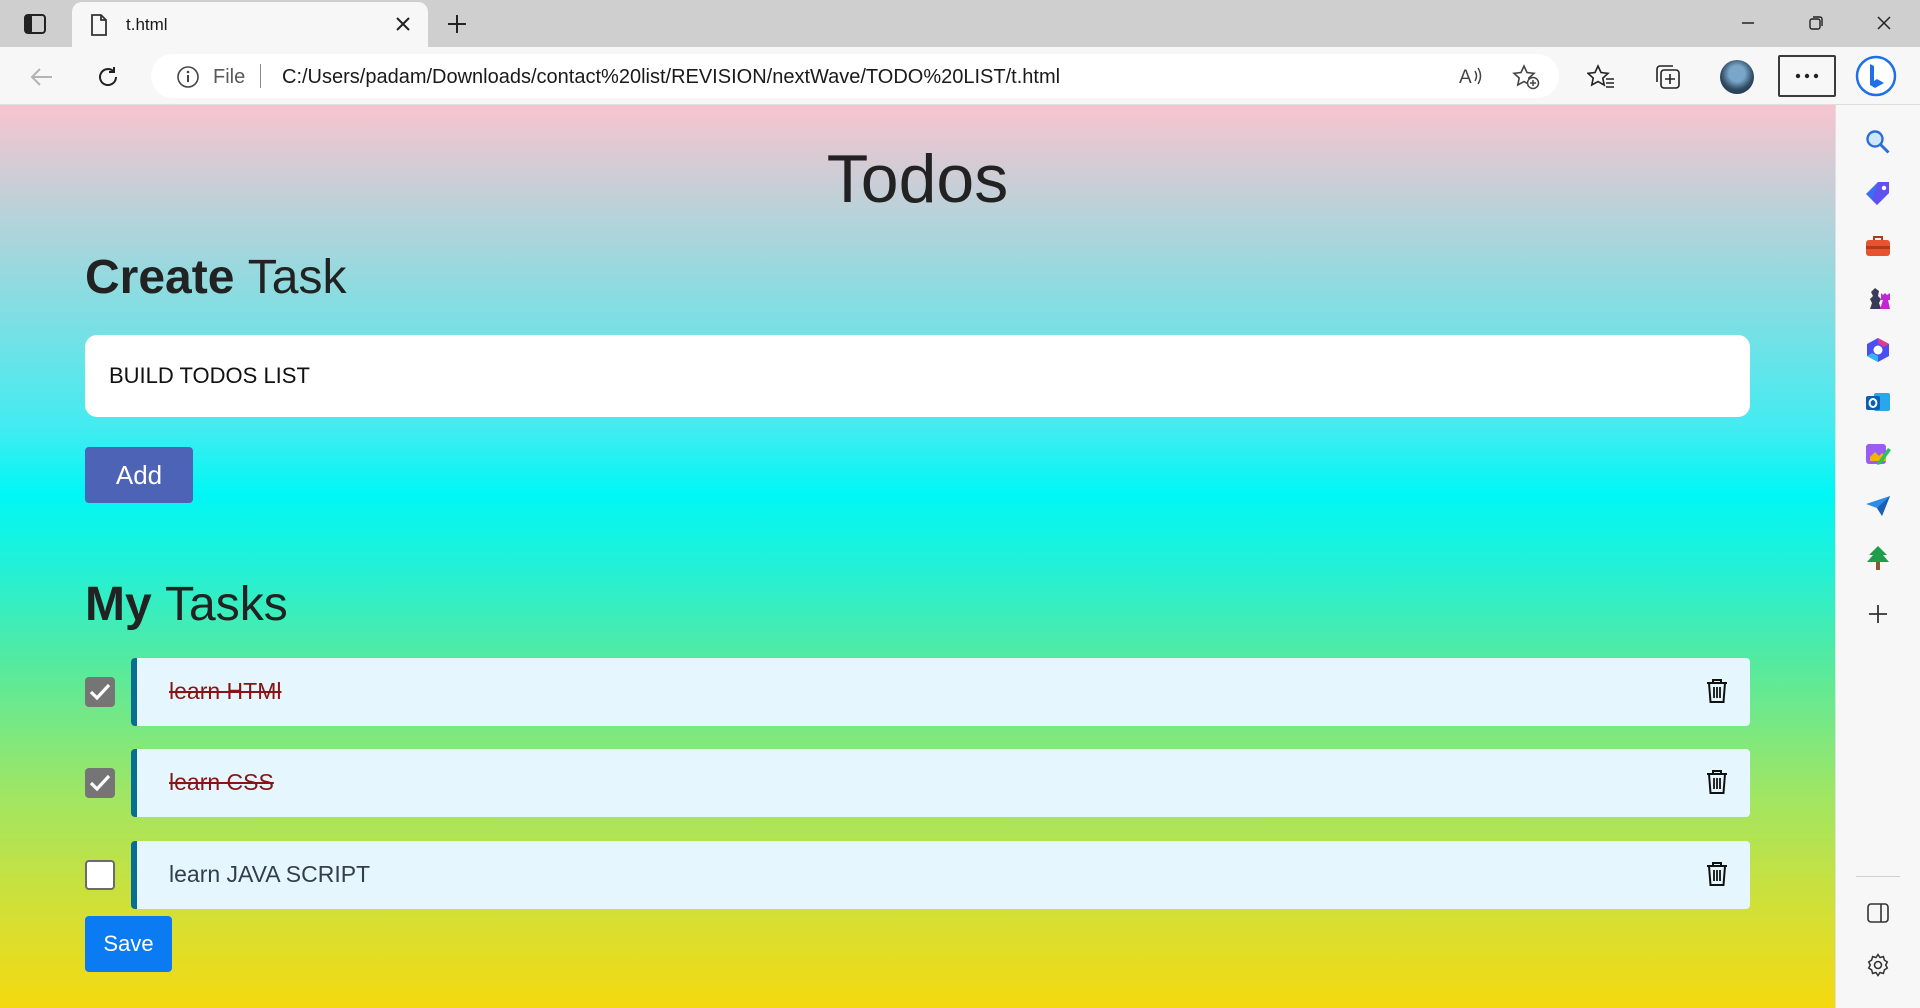  I want to click on my-tasks-heading-bold: My, so click(118, 604).